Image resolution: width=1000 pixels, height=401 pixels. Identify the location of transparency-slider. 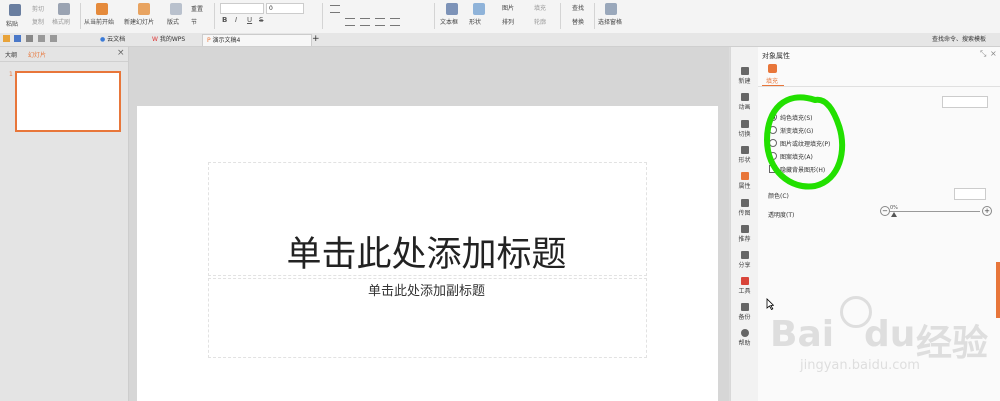
(935, 211).